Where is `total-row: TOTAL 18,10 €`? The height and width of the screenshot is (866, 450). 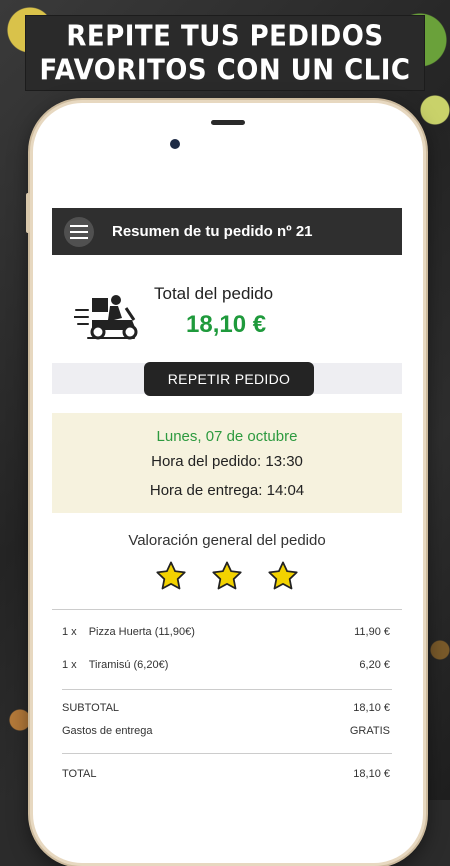
total-row: TOTAL 18,10 € is located at coordinates (226, 774).